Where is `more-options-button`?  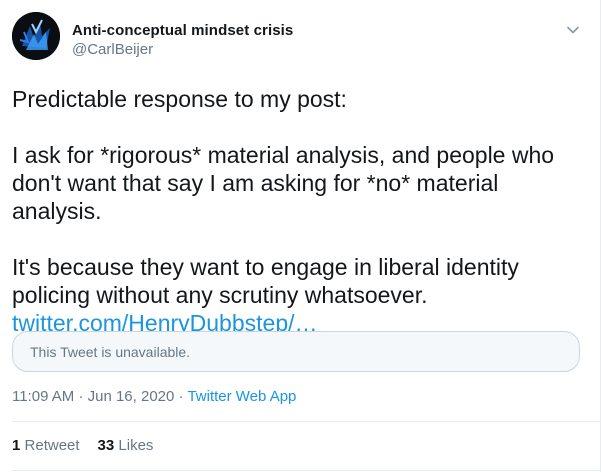 more-options-button is located at coordinates (573, 30).